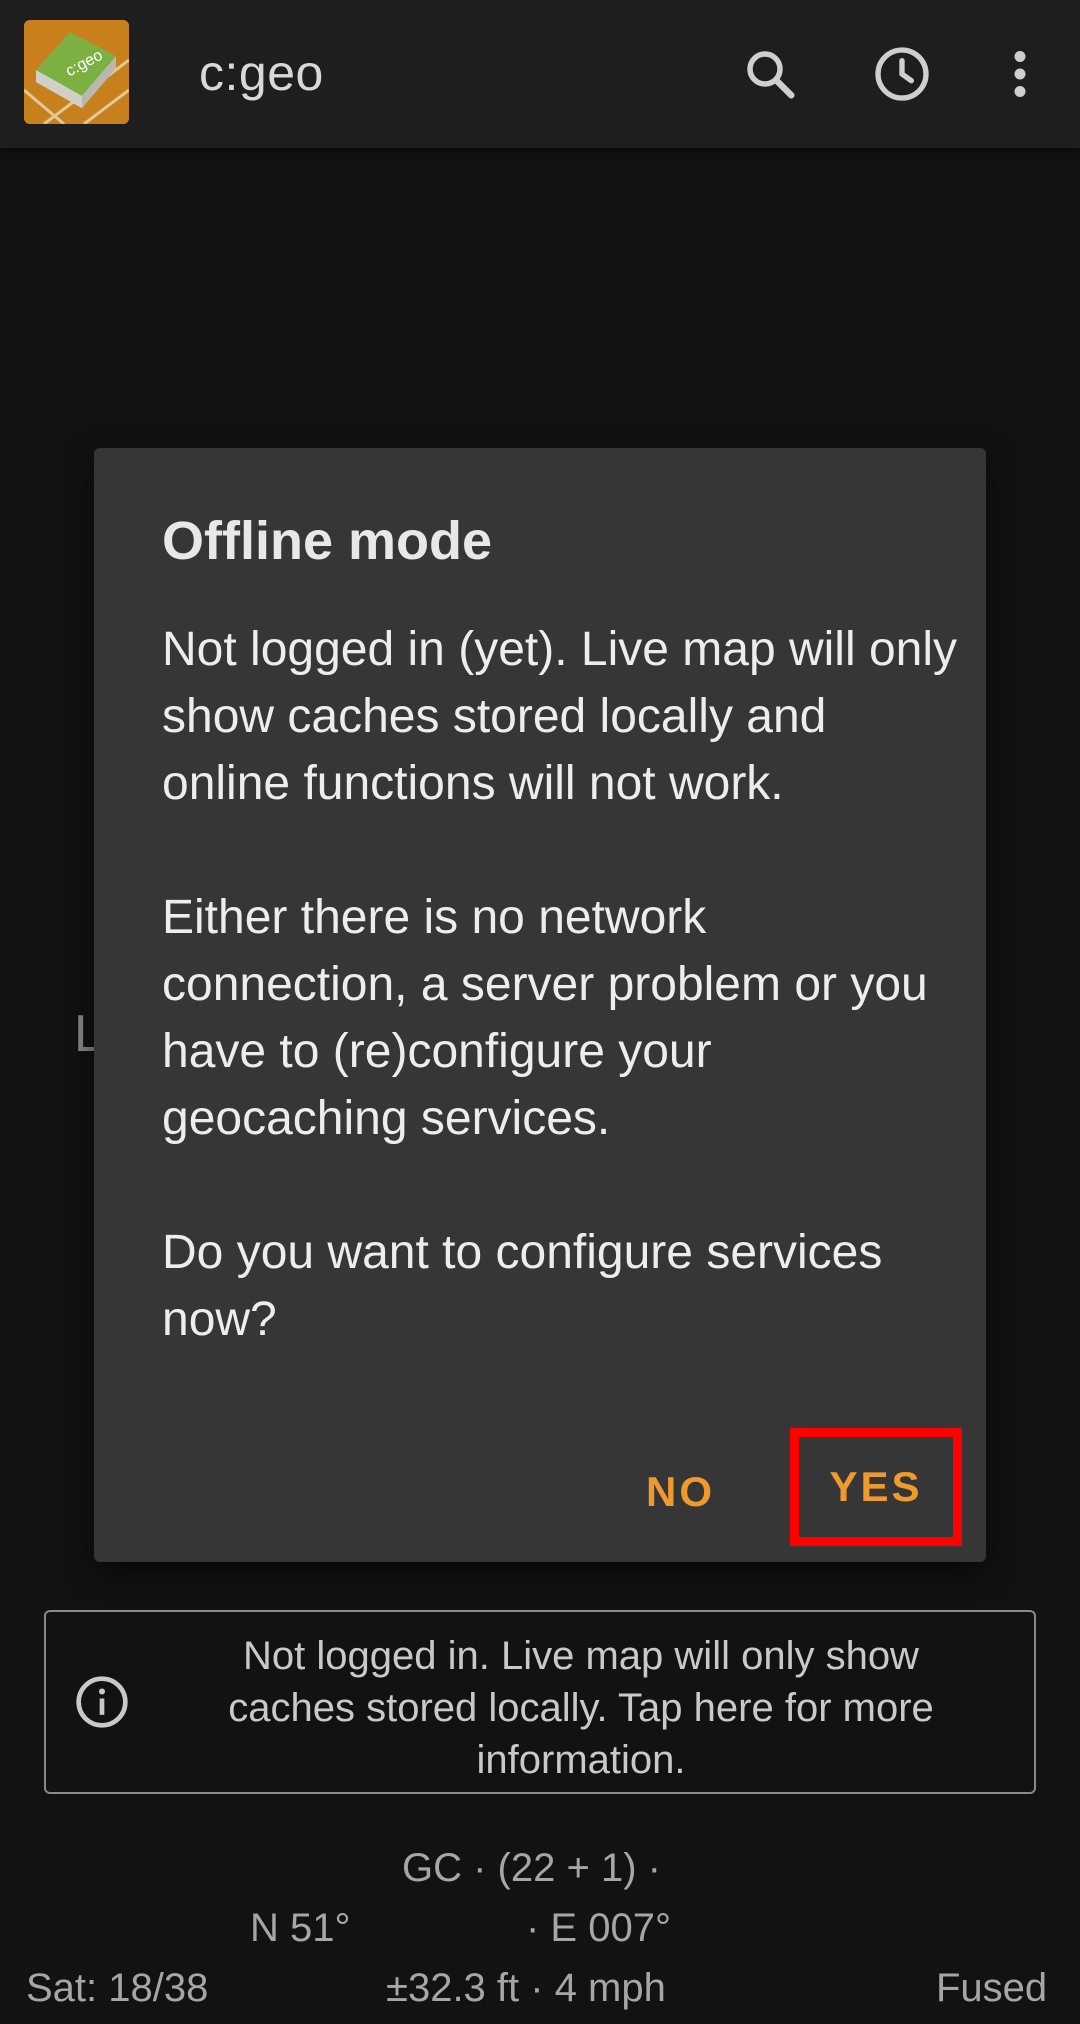 The height and width of the screenshot is (2024, 1080). I want to click on app-title: c:geo, so click(261, 73).